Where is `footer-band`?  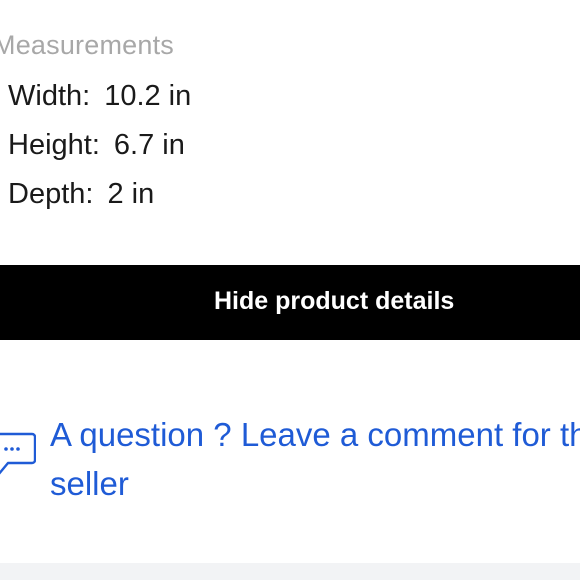 footer-band is located at coordinates (290, 571).